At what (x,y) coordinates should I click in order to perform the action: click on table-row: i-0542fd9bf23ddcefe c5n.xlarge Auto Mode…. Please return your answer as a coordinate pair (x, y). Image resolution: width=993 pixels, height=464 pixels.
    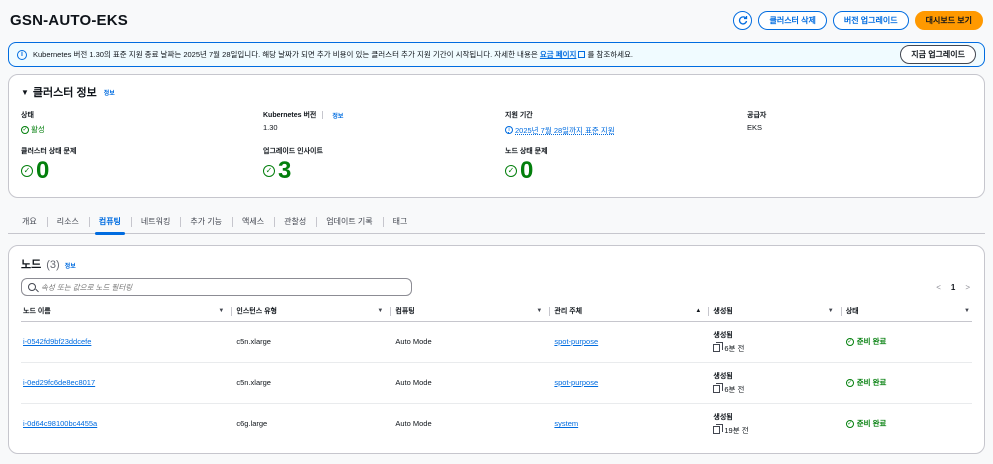
    Looking at the image, I should click on (496, 342).